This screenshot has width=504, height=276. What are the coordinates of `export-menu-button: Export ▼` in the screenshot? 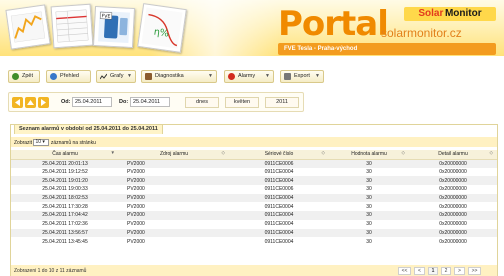 It's located at (302, 76).